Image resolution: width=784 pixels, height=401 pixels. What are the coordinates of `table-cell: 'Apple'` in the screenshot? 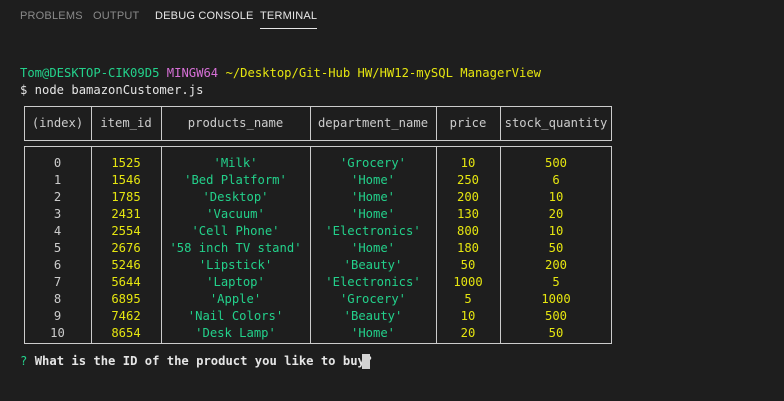 It's located at (235, 299).